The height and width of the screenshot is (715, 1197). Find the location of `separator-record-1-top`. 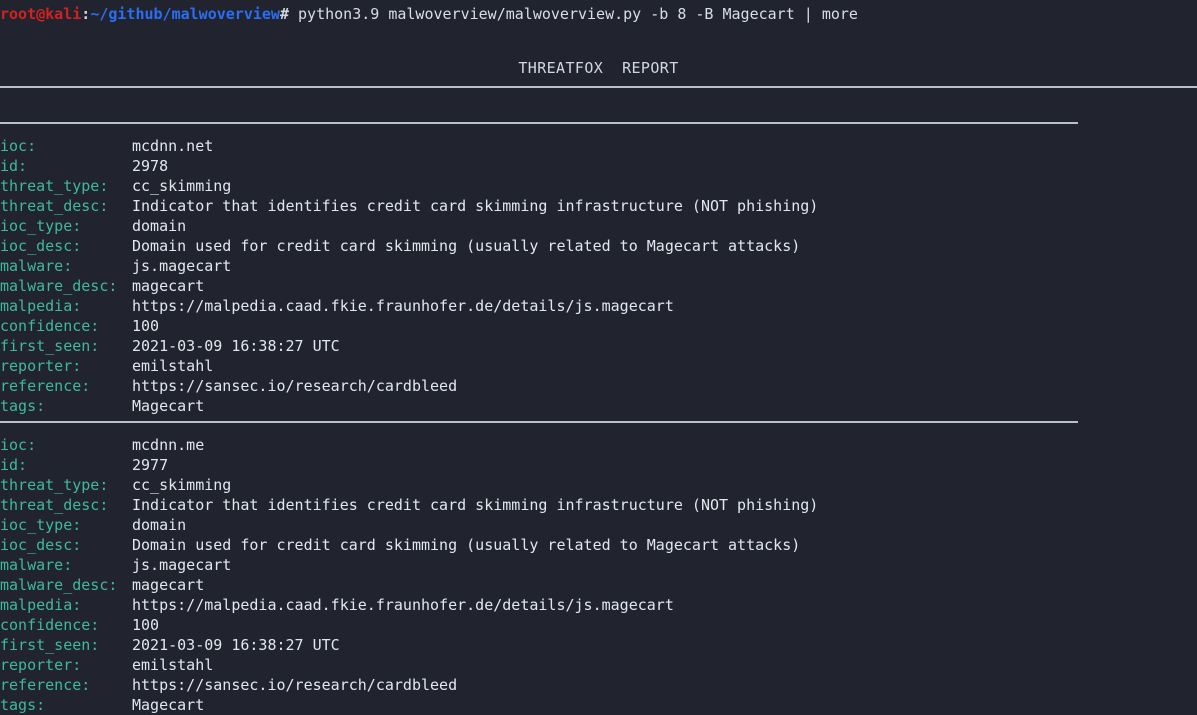

separator-record-1-top is located at coordinates (539, 123).